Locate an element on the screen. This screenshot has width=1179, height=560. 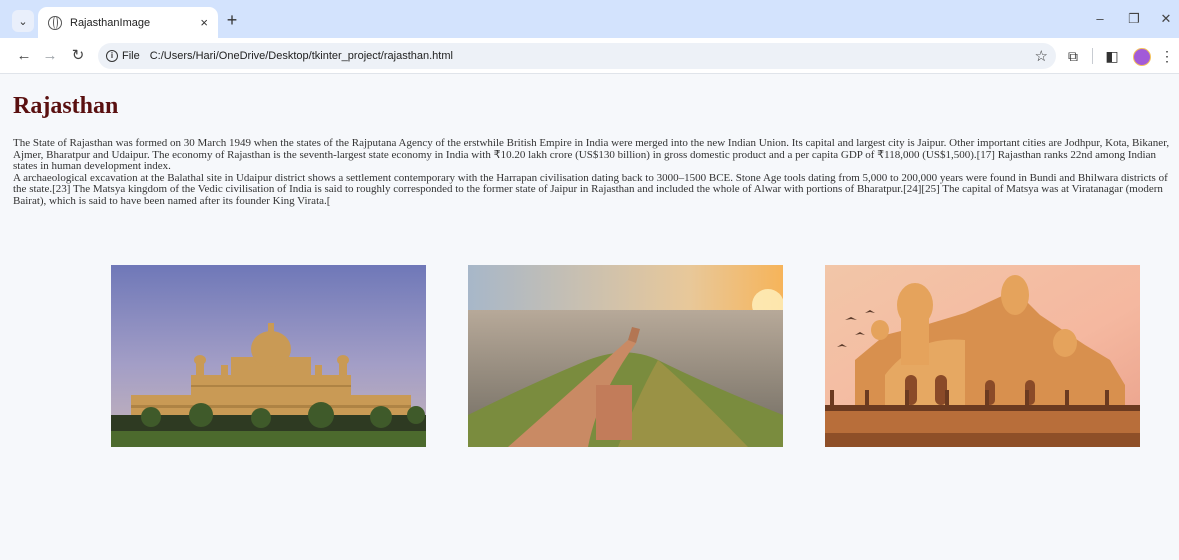
ornate-palace-photo is located at coordinates (982, 356).